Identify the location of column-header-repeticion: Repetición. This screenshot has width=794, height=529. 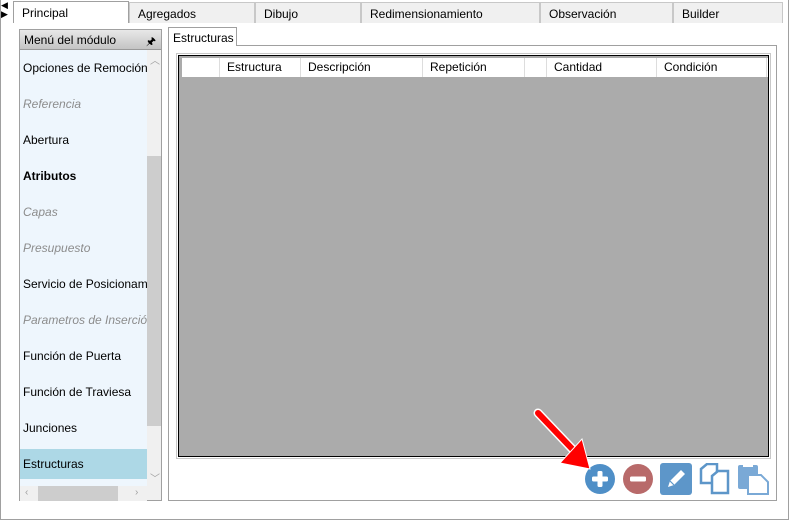
(474, 67).